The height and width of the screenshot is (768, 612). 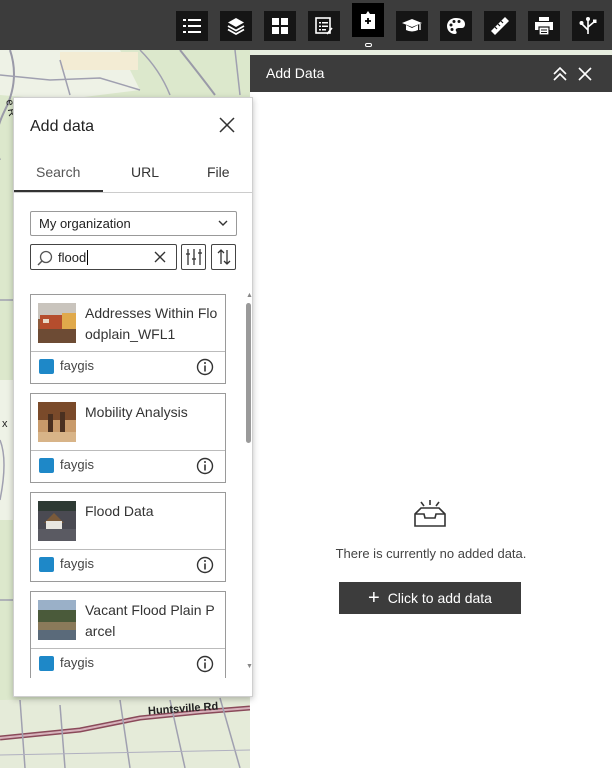 I want to click on result-title: Vacant Flood Plain Parcel, so click(x=153, y=621).